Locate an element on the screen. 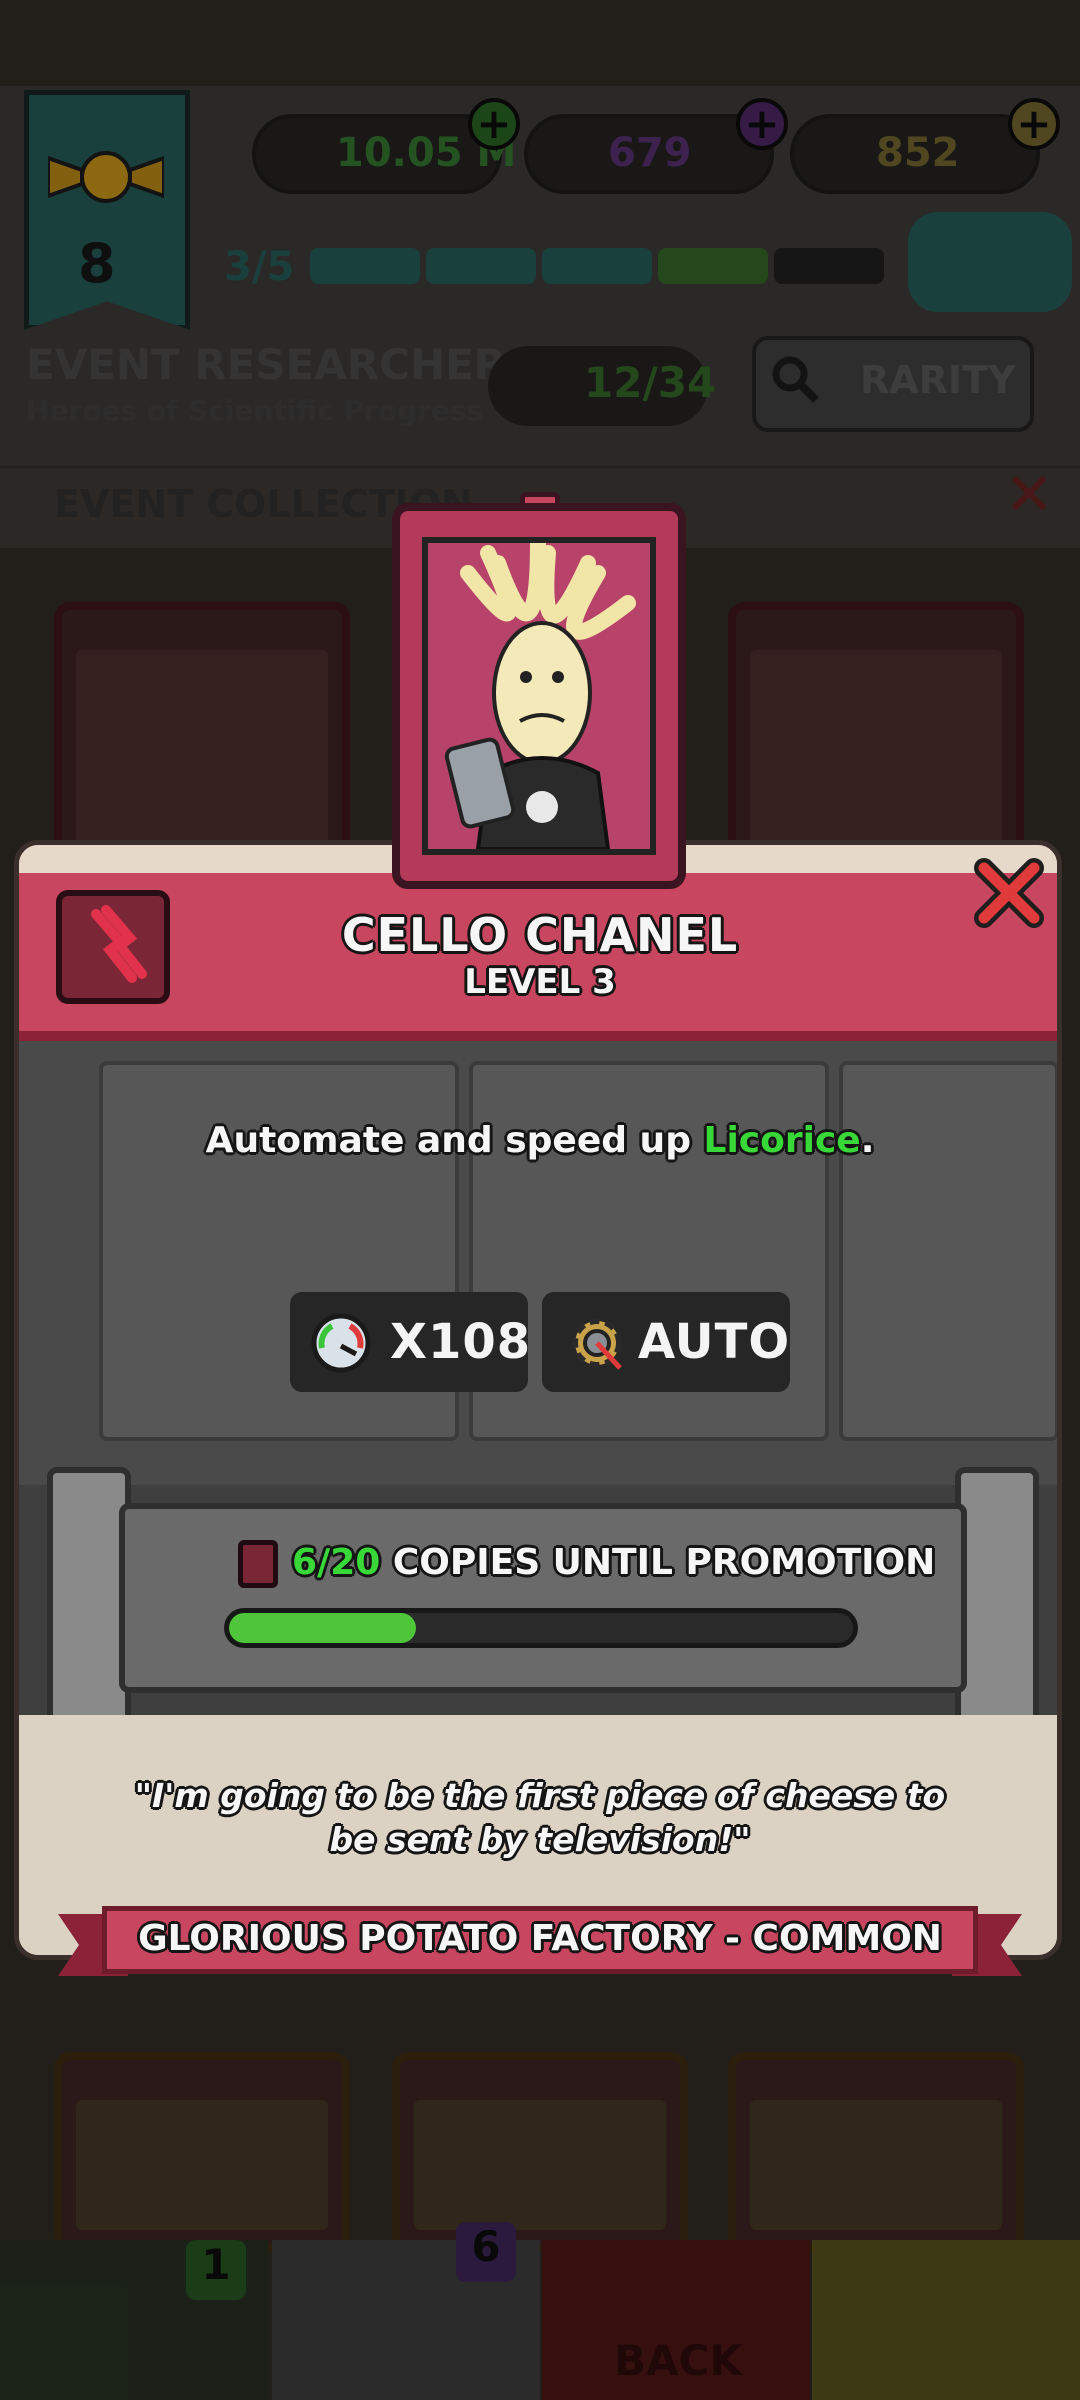 This screenshot has height=2400, width=1080. promotion-progress-bar is located at coordinates (541, 1628).